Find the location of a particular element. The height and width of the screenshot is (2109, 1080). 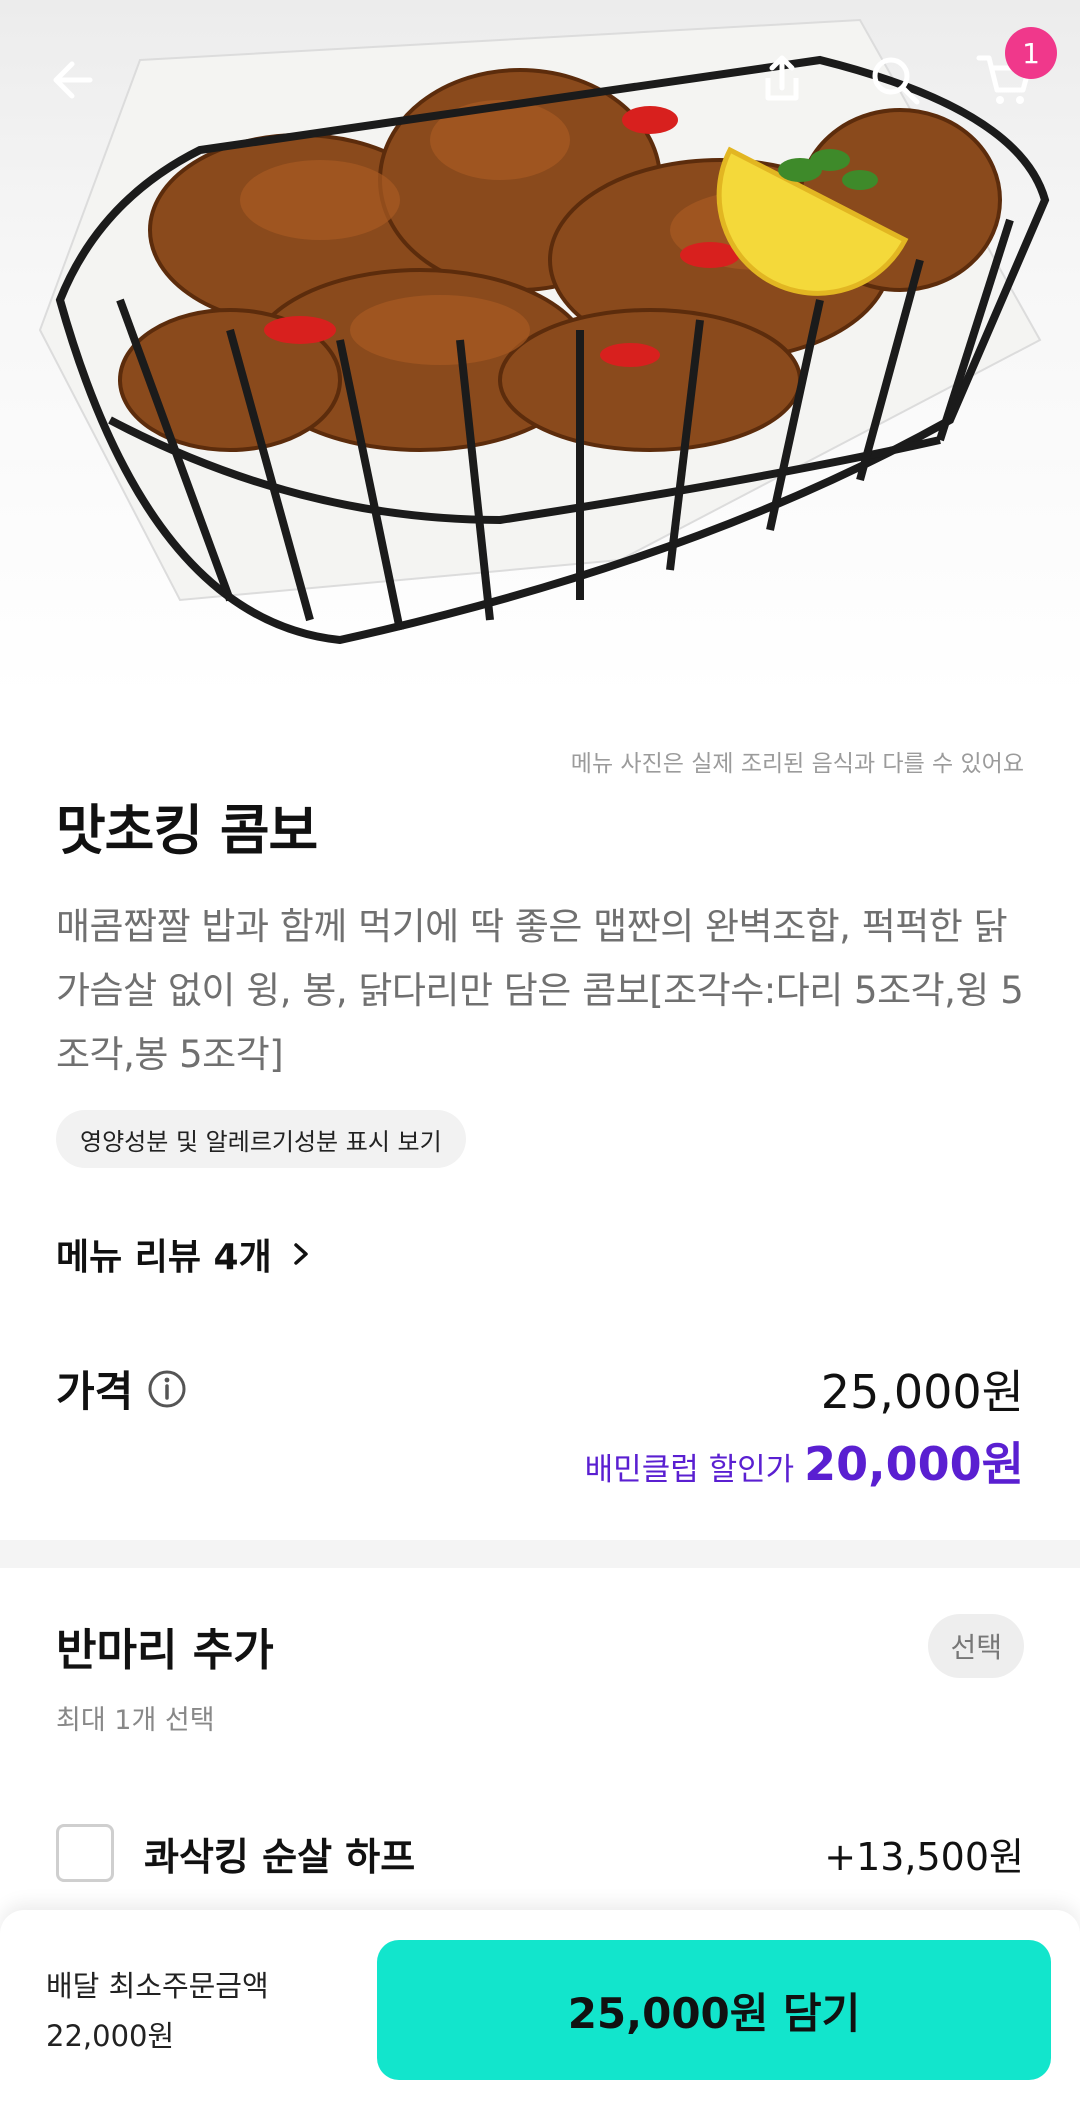

back-button is located at coordinates (74, 80).